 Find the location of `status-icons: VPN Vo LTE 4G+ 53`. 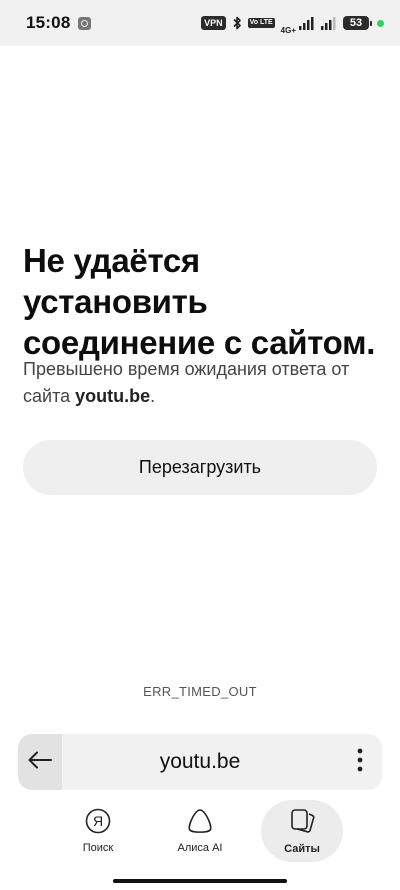

status-icons: VPN Vo LTE 4G+ 53 is located at coordinates (292, 23).